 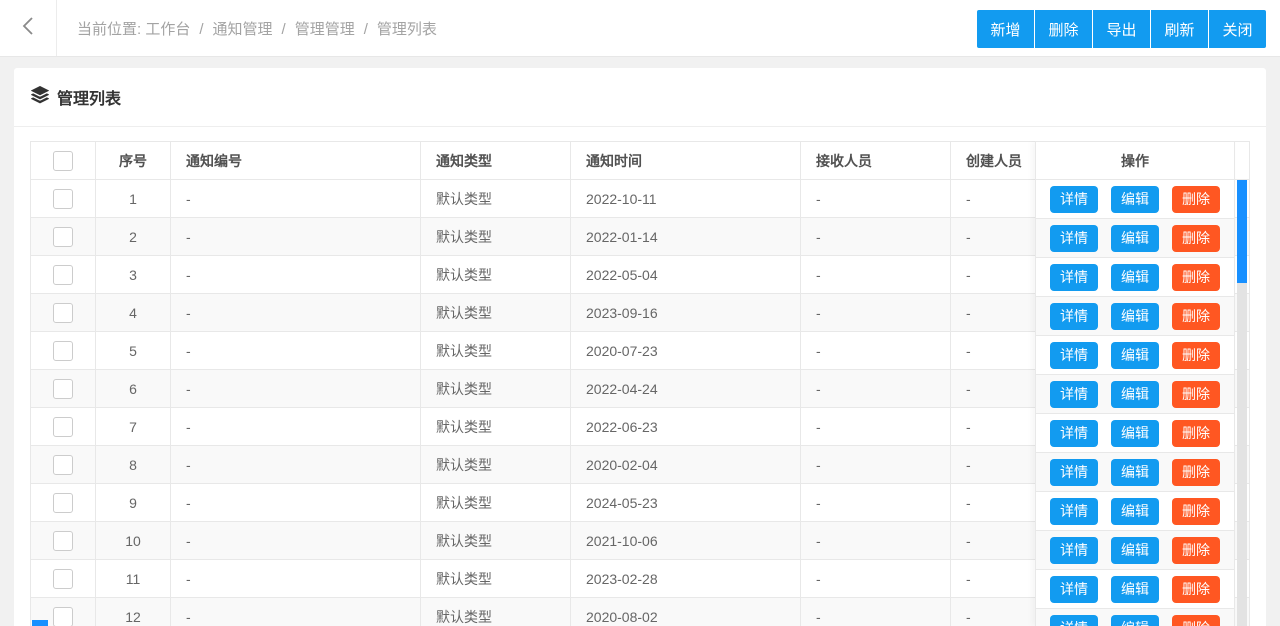 I want to click on export-button: 导出, so click(x=1121, y=29).